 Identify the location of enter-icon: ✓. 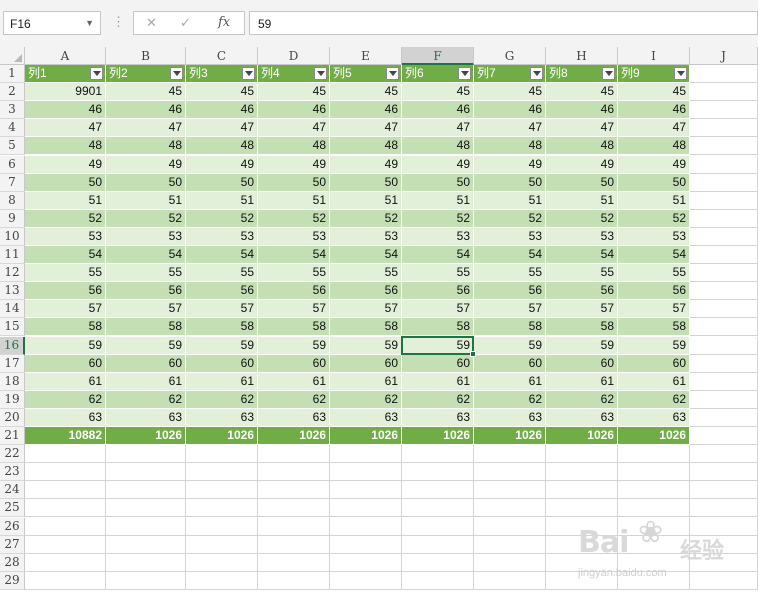
(185, 23).